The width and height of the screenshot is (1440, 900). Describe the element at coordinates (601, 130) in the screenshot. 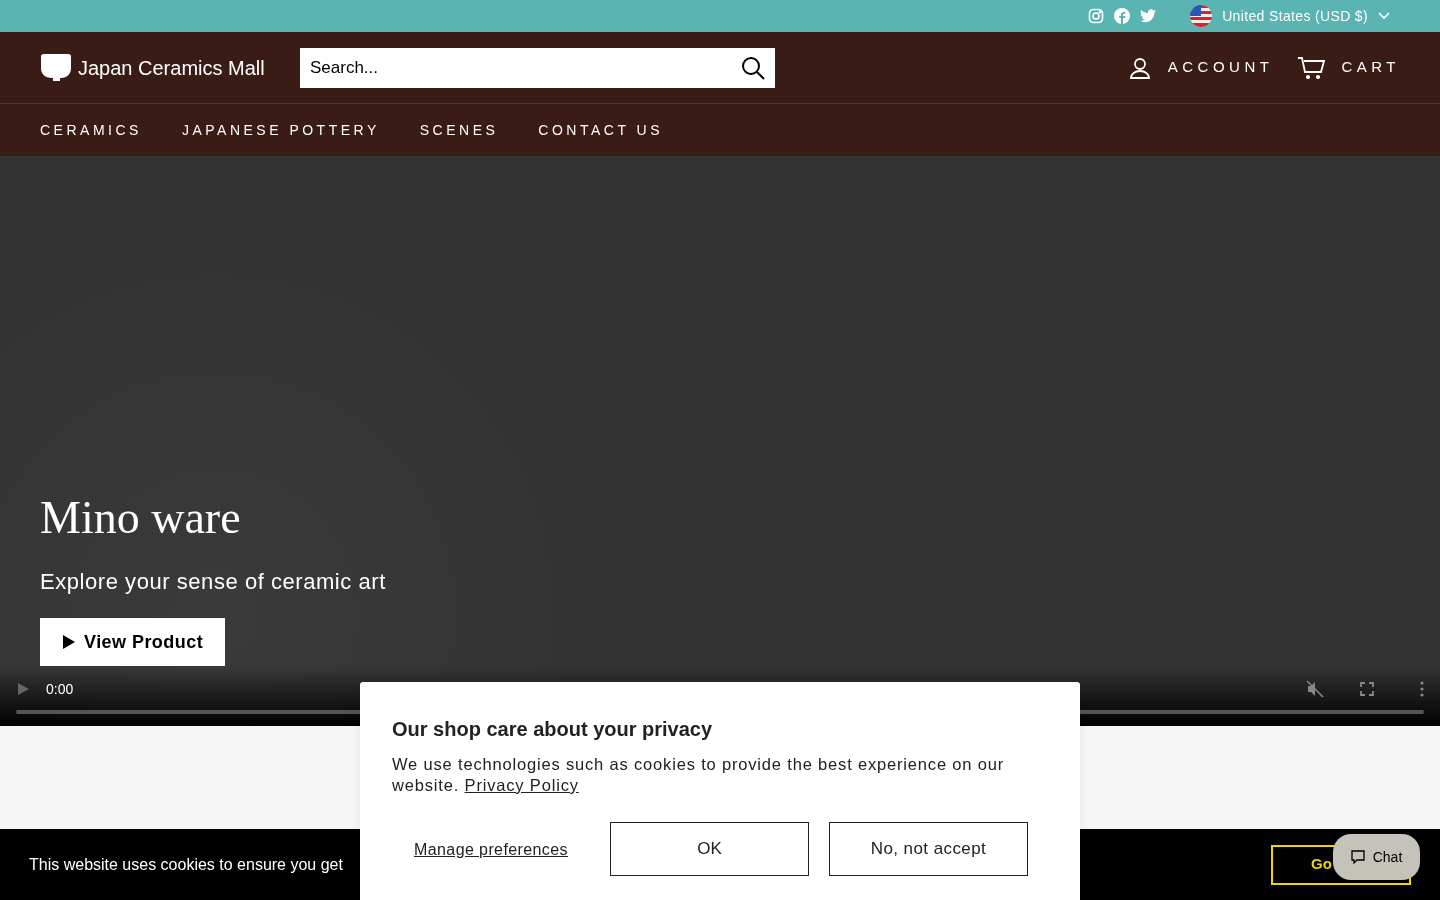

I see `nav-link: CONTACT US` at that location.